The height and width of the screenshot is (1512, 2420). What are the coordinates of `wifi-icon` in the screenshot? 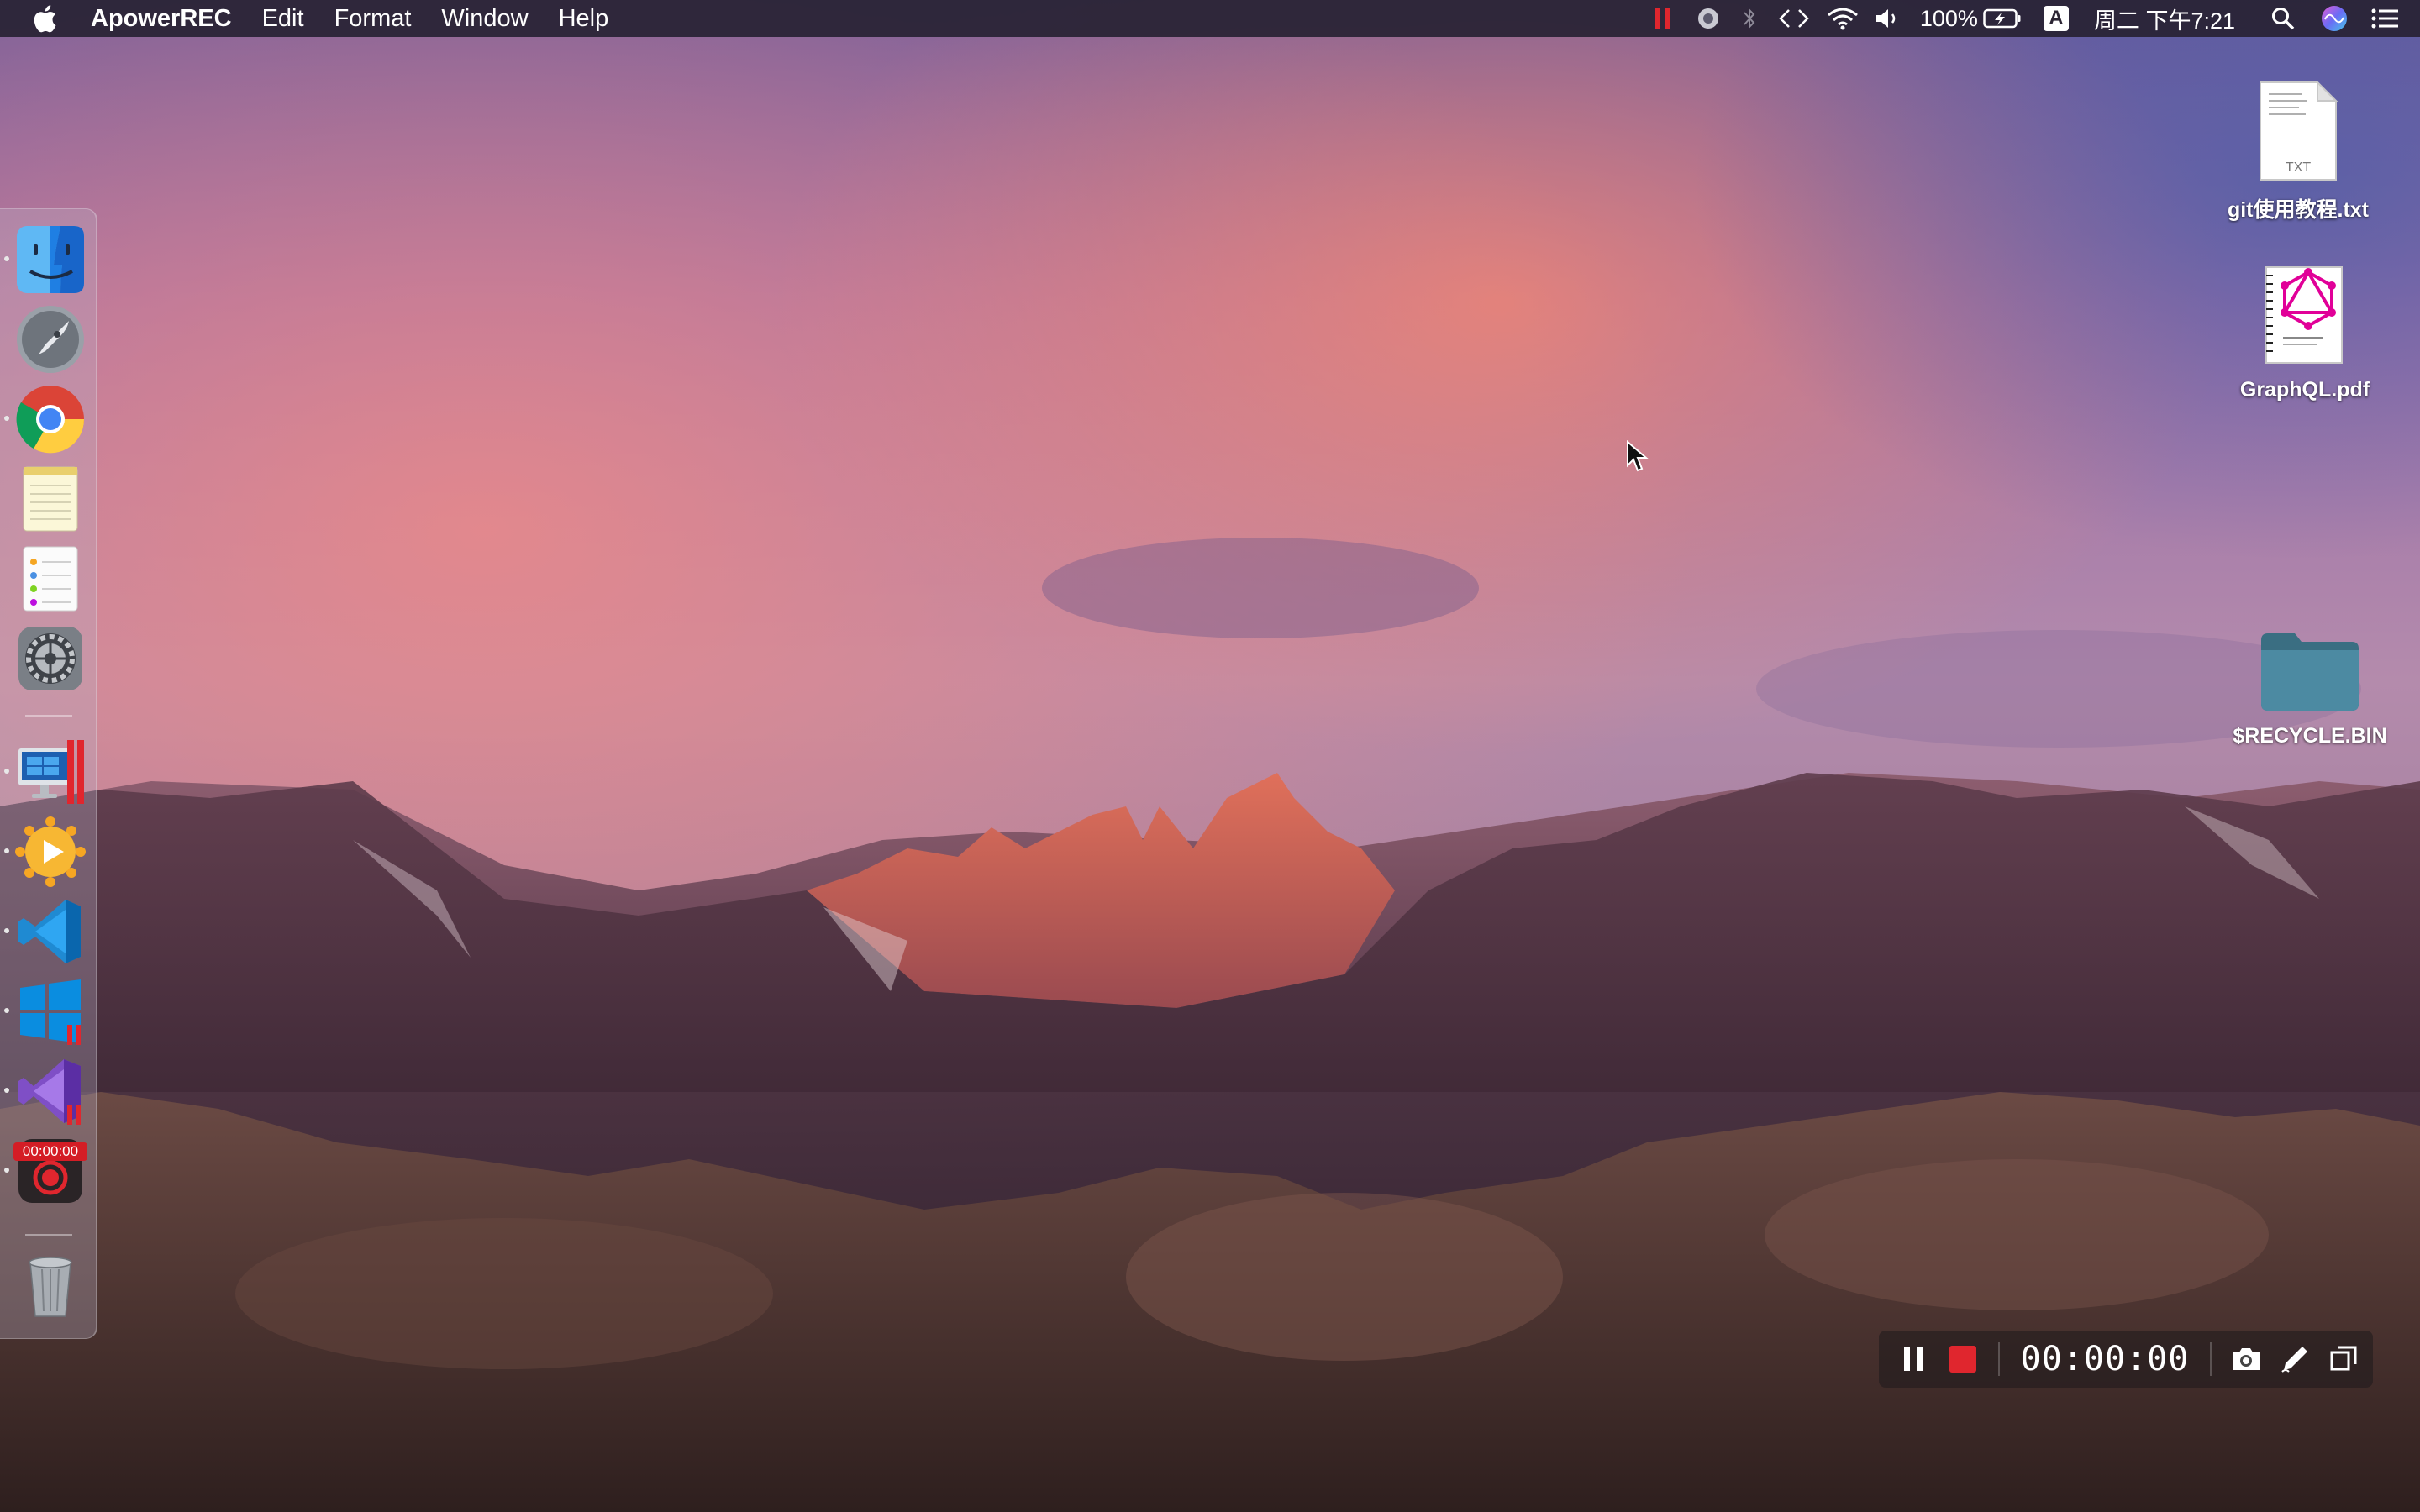 It's located at (1843, 18).